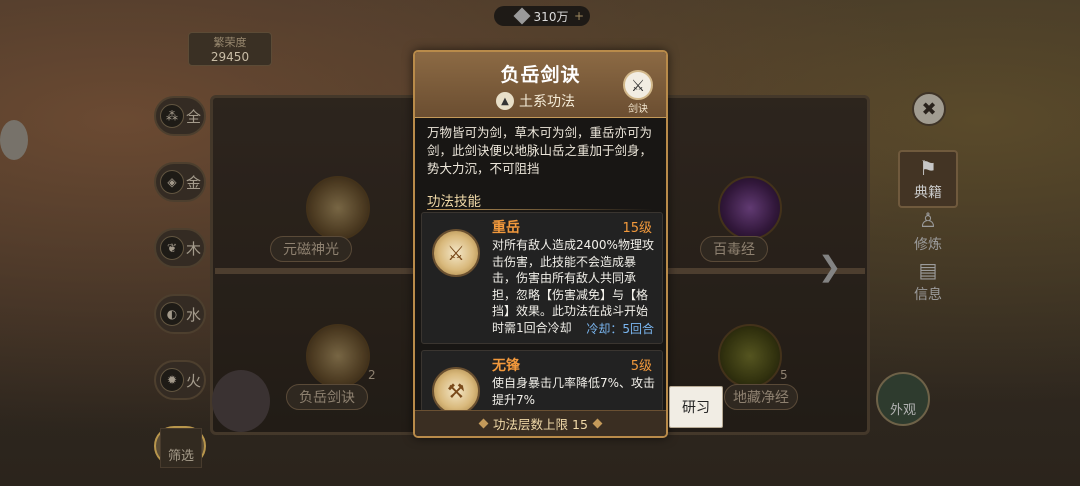  I want to click on shelf-item-yuanci: 元磁神光, so click(311, 249).